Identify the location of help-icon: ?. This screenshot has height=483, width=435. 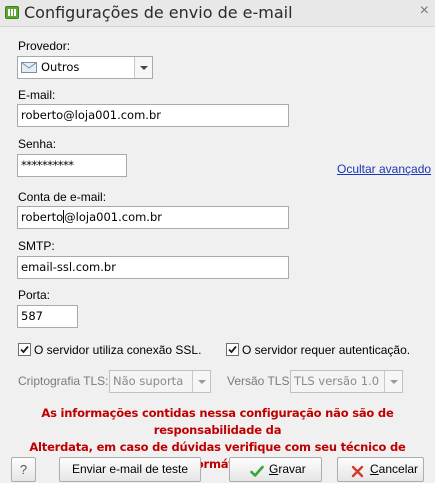
(23, 469).